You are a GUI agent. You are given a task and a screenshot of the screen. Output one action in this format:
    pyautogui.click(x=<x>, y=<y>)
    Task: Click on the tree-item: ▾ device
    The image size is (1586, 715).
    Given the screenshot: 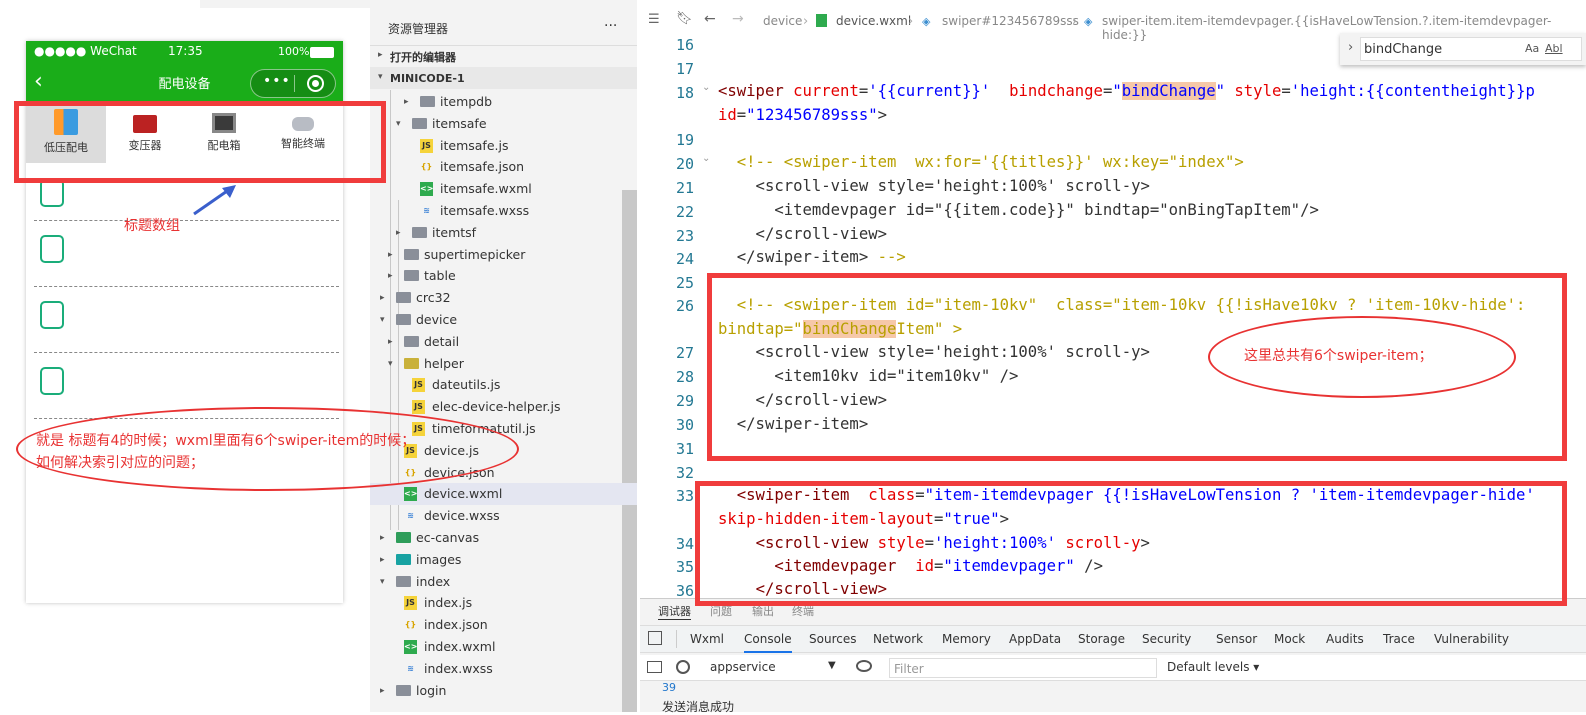 What is the action you would take?
    pyautogui.click(x=503, y=320)
    